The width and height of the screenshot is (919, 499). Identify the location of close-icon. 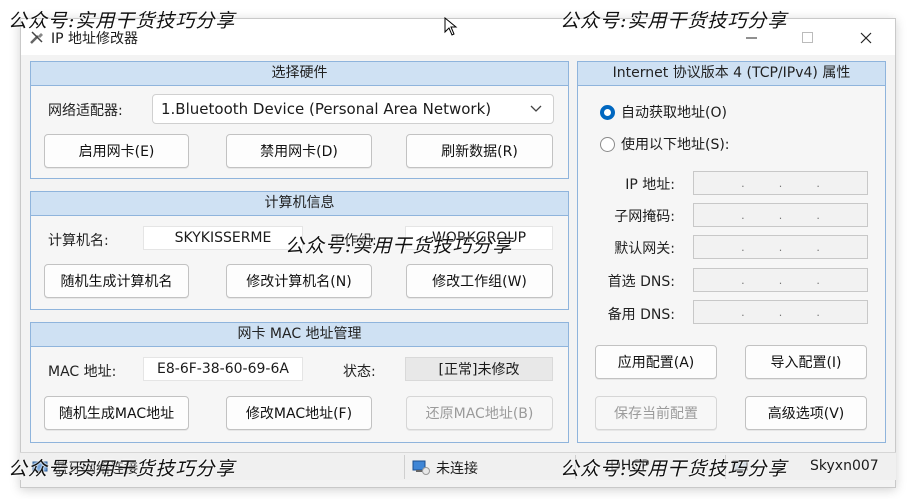
(866, 38).